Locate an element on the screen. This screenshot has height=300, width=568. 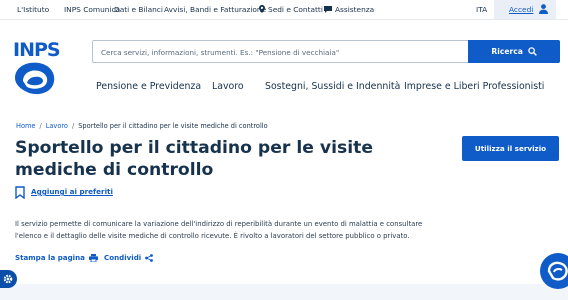
use-service-button: Utilizza il servizio is located at coordinates (510, 148).